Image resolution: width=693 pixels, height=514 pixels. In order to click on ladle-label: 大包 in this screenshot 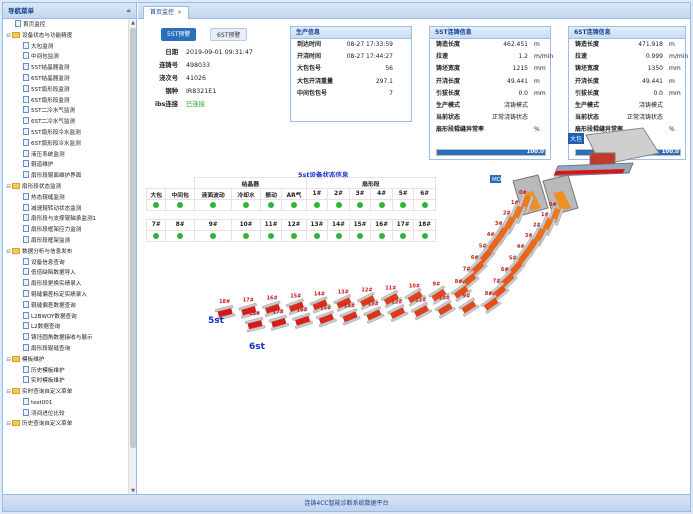, I will do `click(576, 139)`.